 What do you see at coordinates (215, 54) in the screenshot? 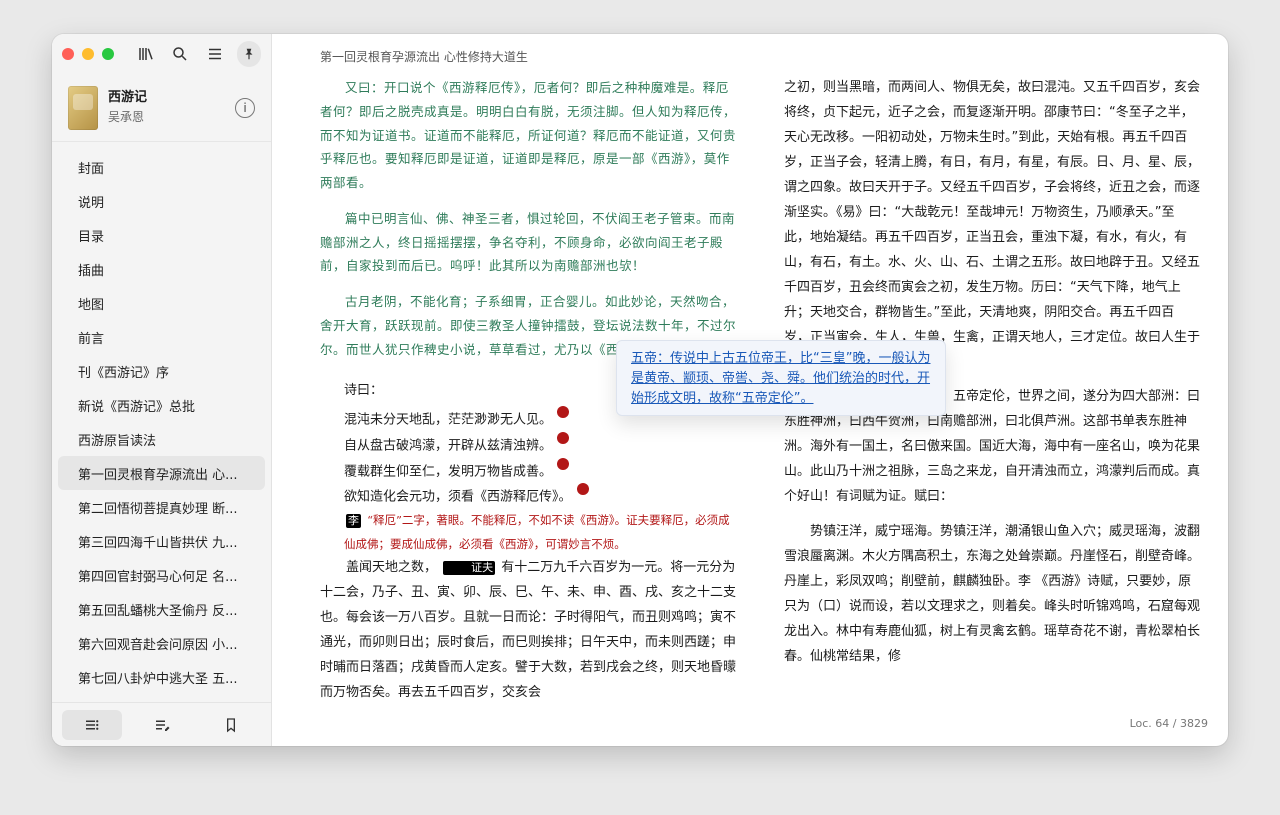
I see `list-icon` at bounding box center [215, 54].